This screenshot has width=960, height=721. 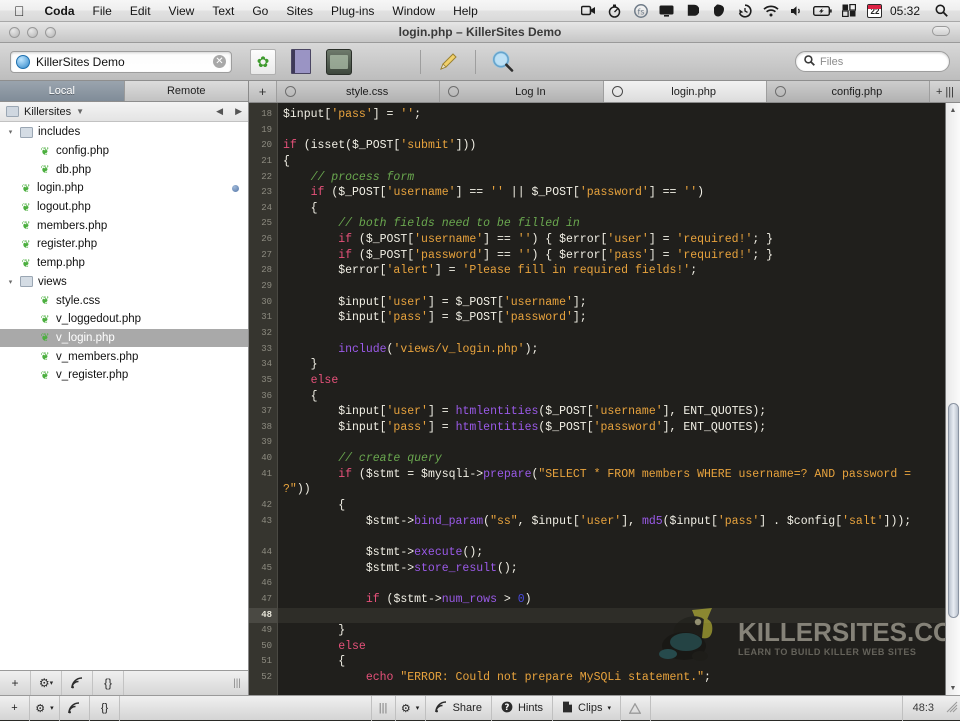 What do you see at coordinates (124, 263) in the screenshot?
I see `file-list-item: ❦ temp.php` at bounding box center [124, 263].